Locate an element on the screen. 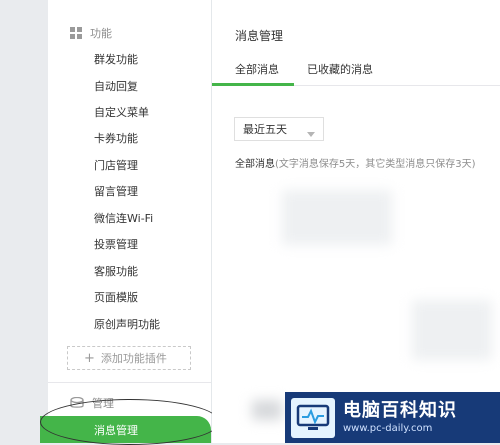 Image resolution: width=500 pixels, height=445 pixels. note-detail: (文字消息保存5天，其它类型消息只保存3天) is located at coordinates (375, 164).